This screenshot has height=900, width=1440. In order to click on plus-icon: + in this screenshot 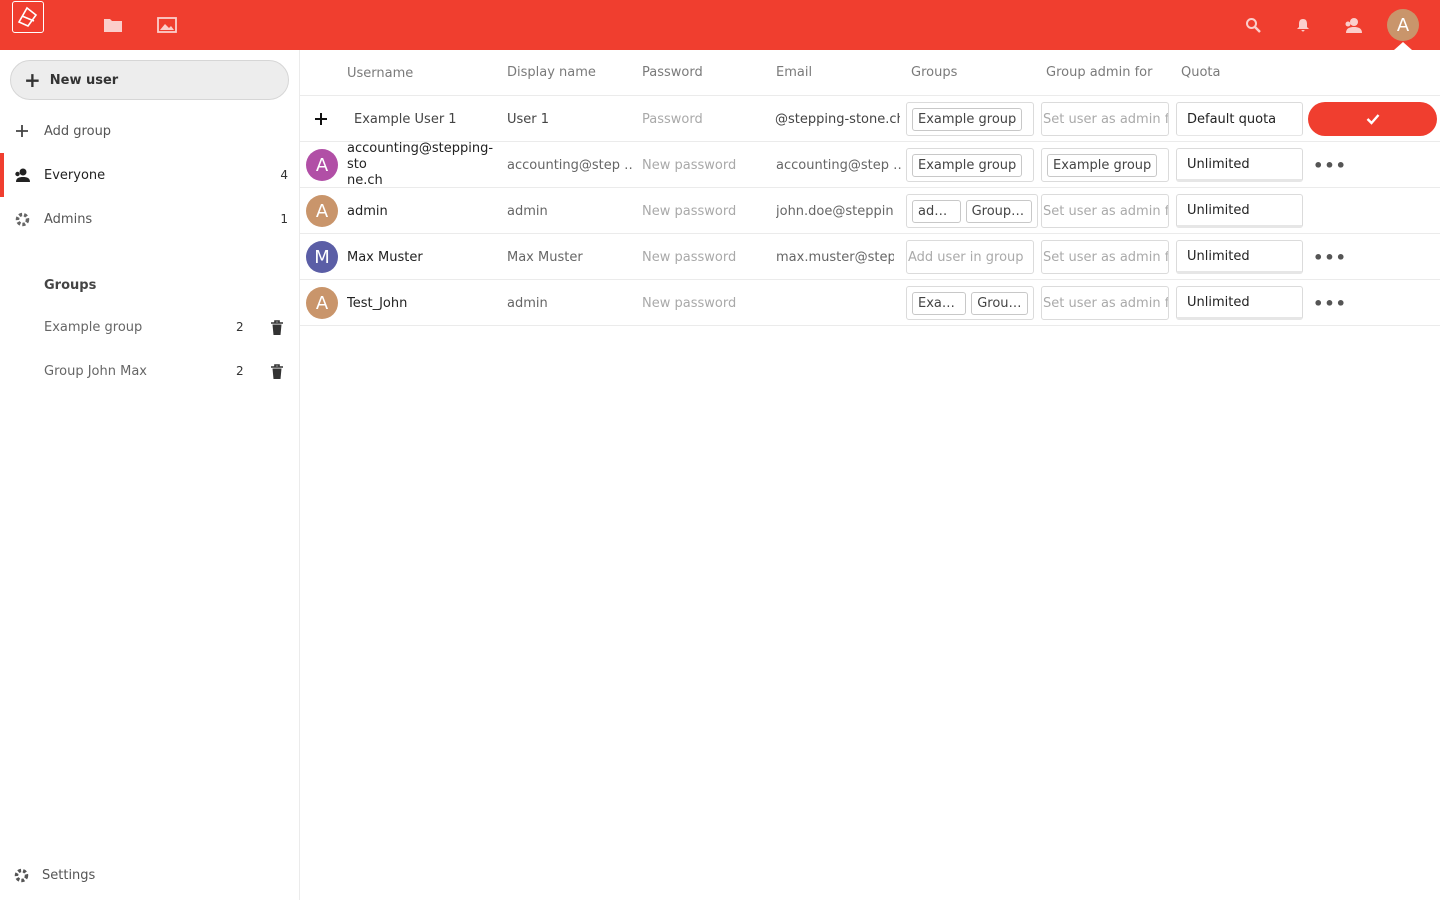, I will do `click(32, 80)`.